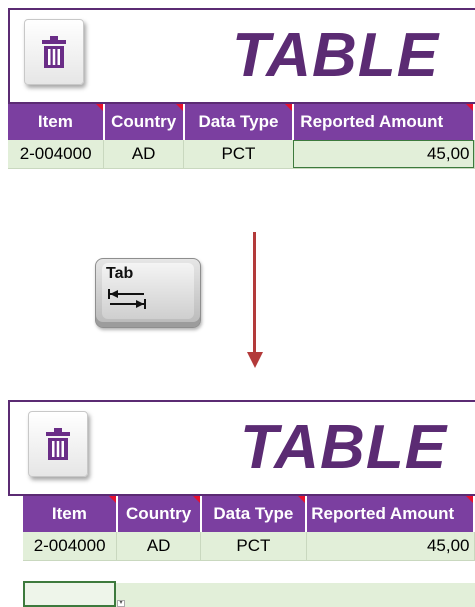 This screenshot has height=607, width=475. What do you see at coordinates (148, 293) in the screenshot?
I see `tab-key: Tab` at bounding box center [148, 293].